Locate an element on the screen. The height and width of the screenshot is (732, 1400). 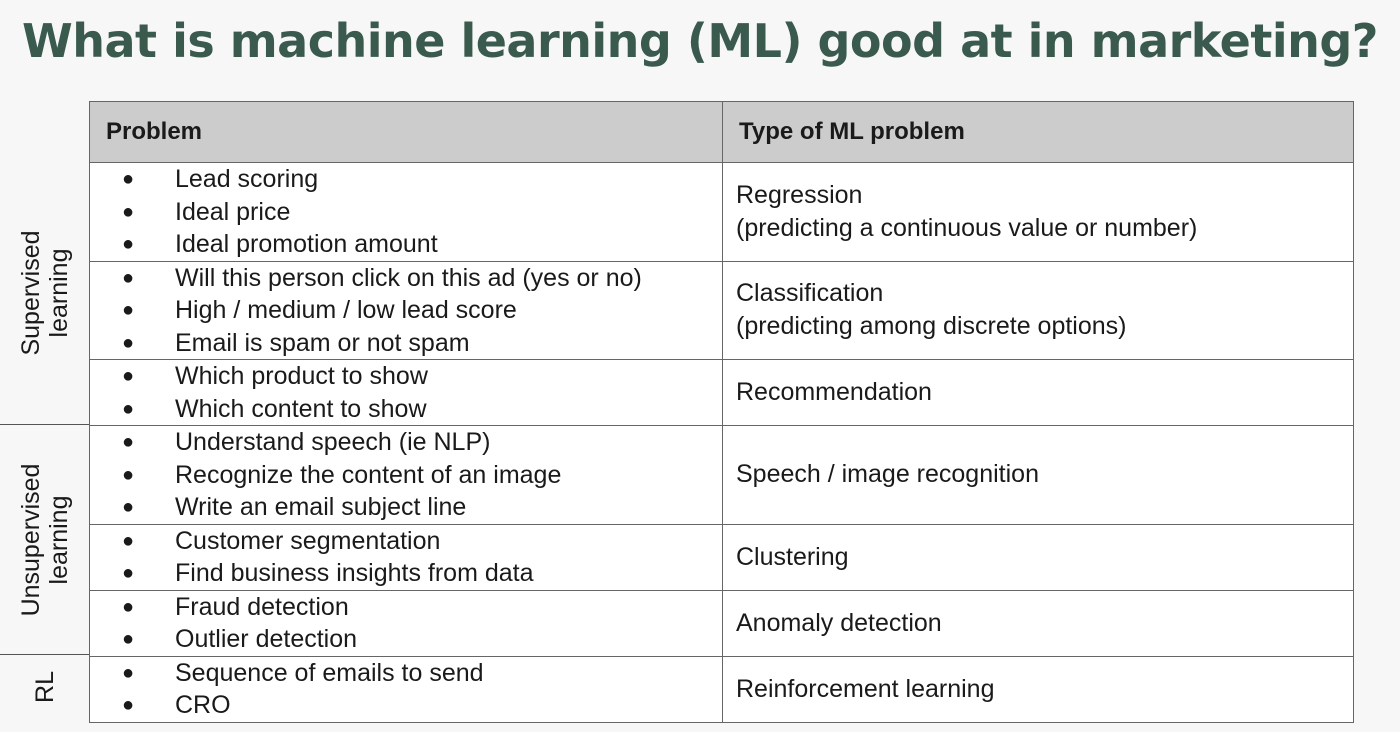
header-problem: Problem is located at coordinates (406, 132).